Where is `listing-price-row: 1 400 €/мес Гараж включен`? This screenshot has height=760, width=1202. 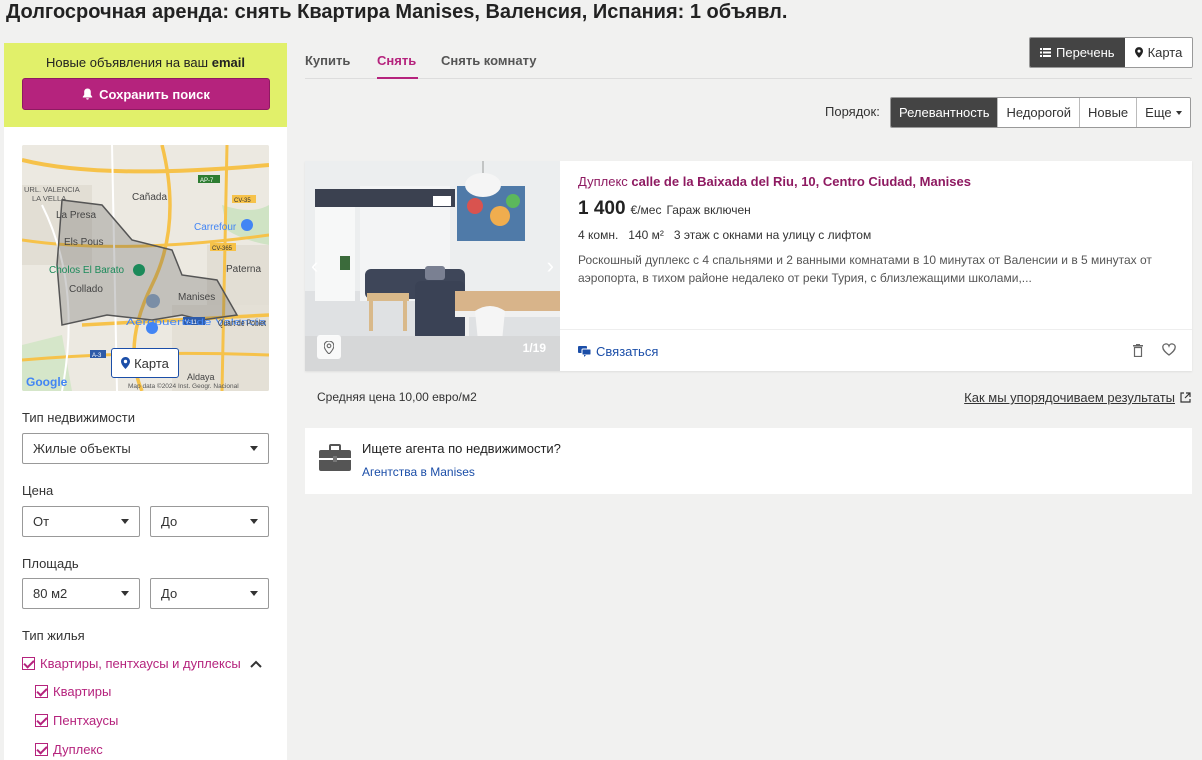 listing-price-row: 1 400 €/мес Гараж включен is located at coordinates (664, 209).